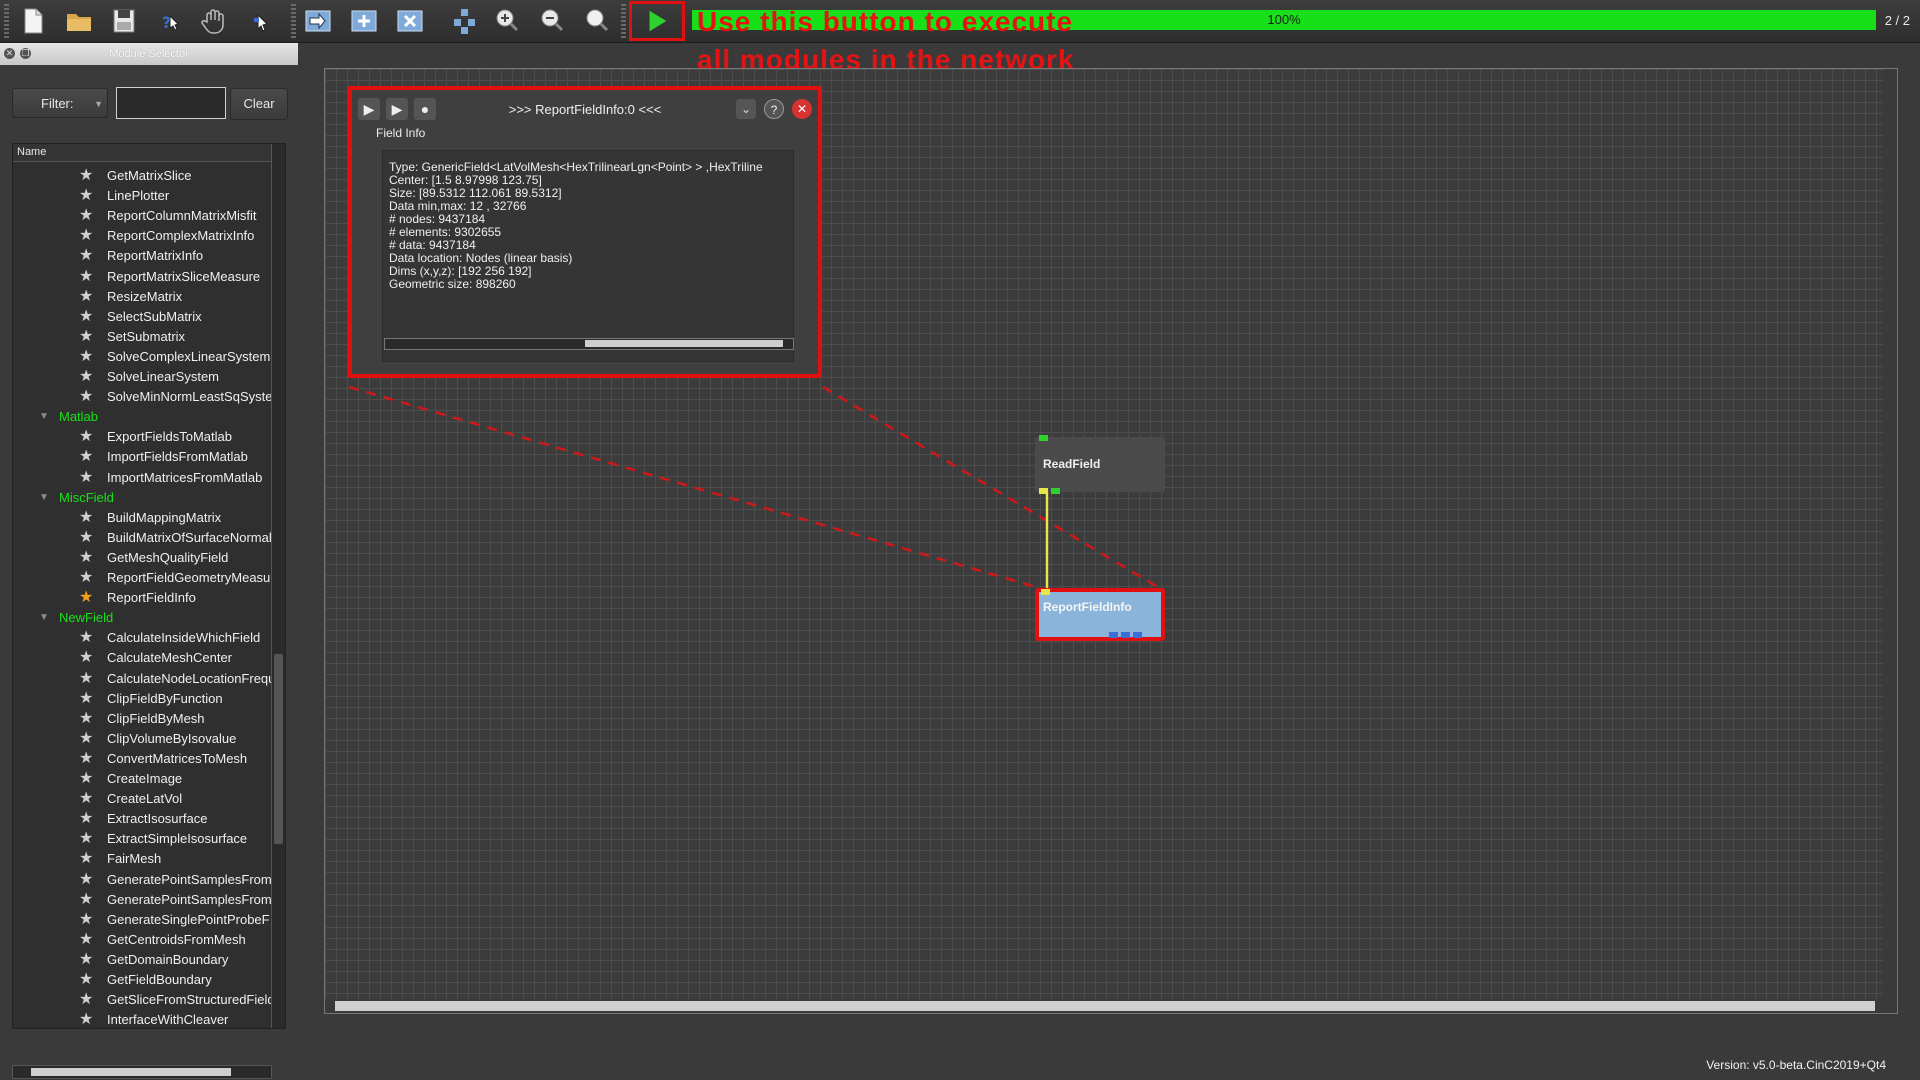  What do you see at coordinates (142, 357) in the screenshot?
I see `module-row: ★ SolveComplexLinearSystem` at bounding box center [142, 357].